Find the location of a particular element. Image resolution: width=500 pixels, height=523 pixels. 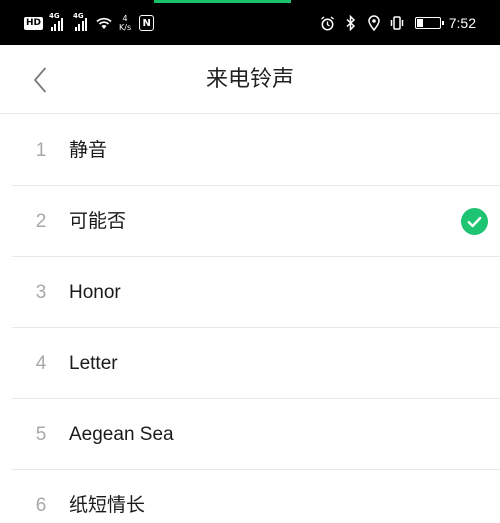

ringtone-index: 4 is located at coordinates (41, 363).